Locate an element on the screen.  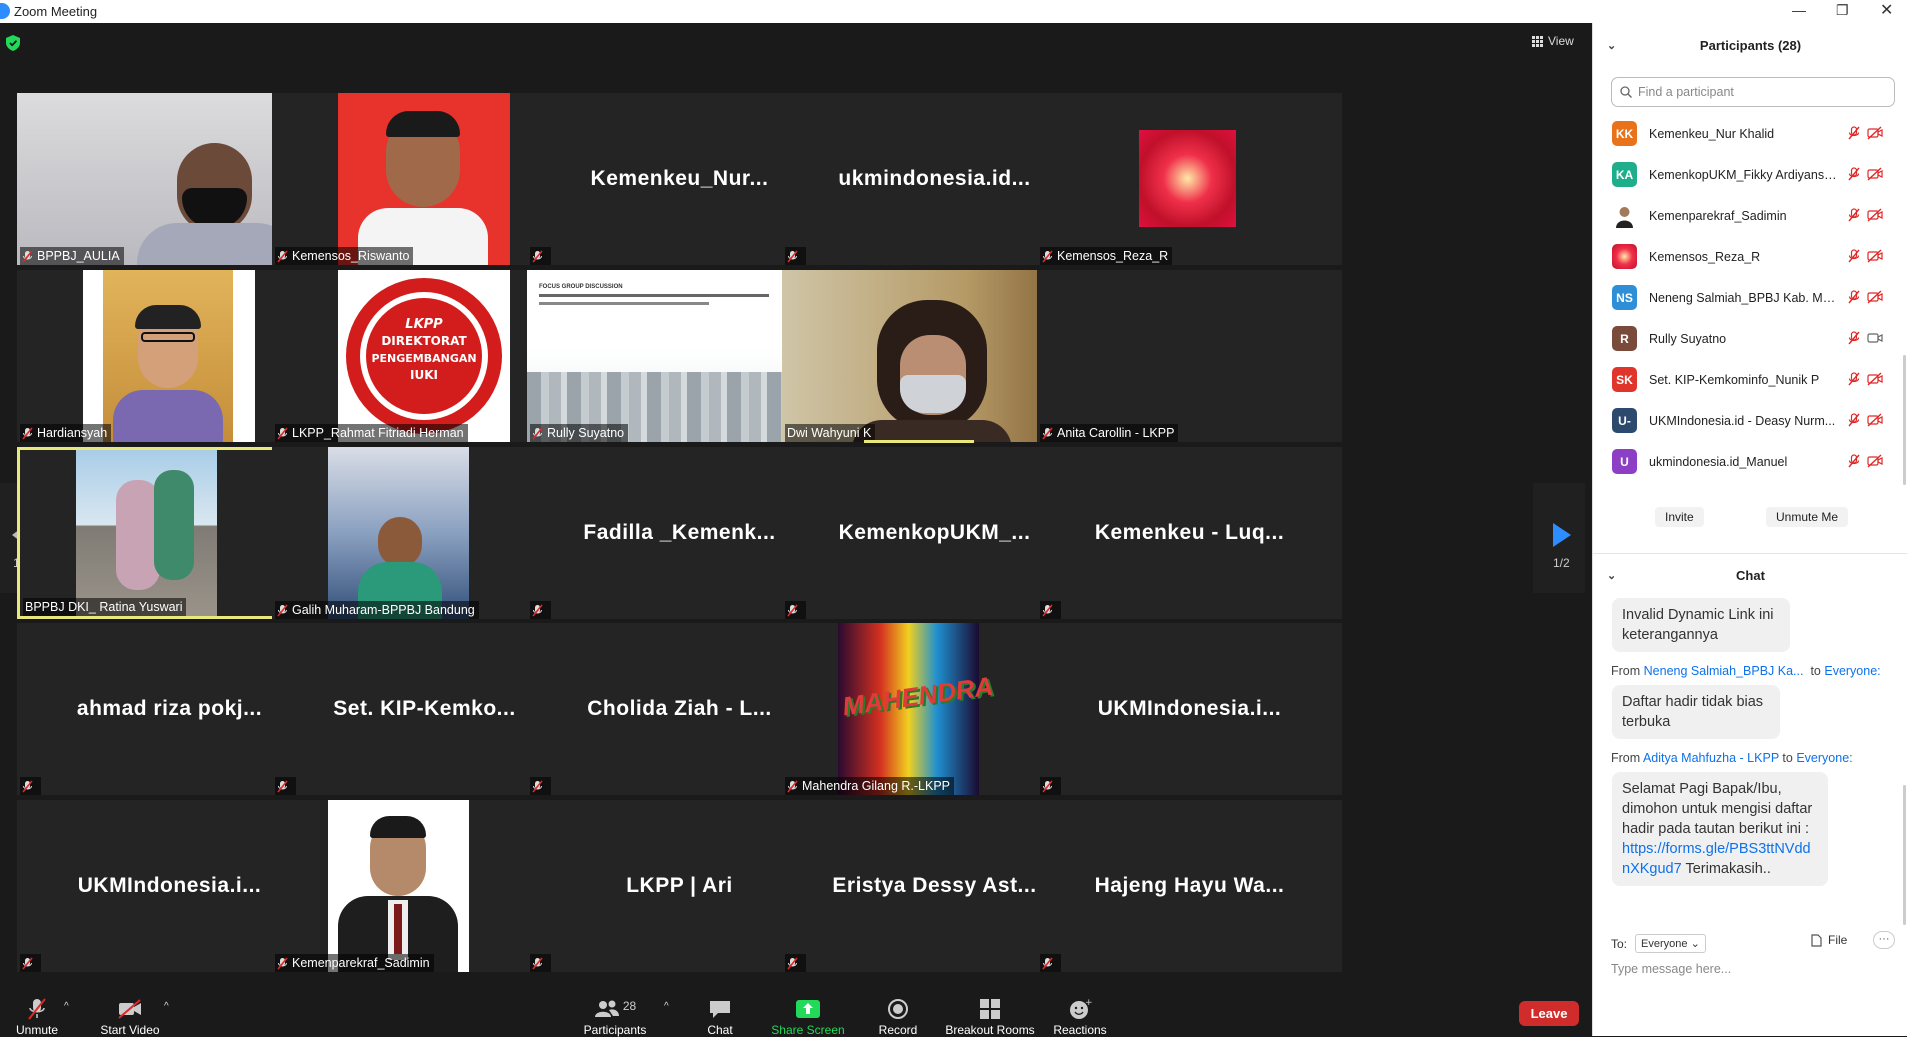
close-icon: ✕ is located at coordinates (1886, 10).